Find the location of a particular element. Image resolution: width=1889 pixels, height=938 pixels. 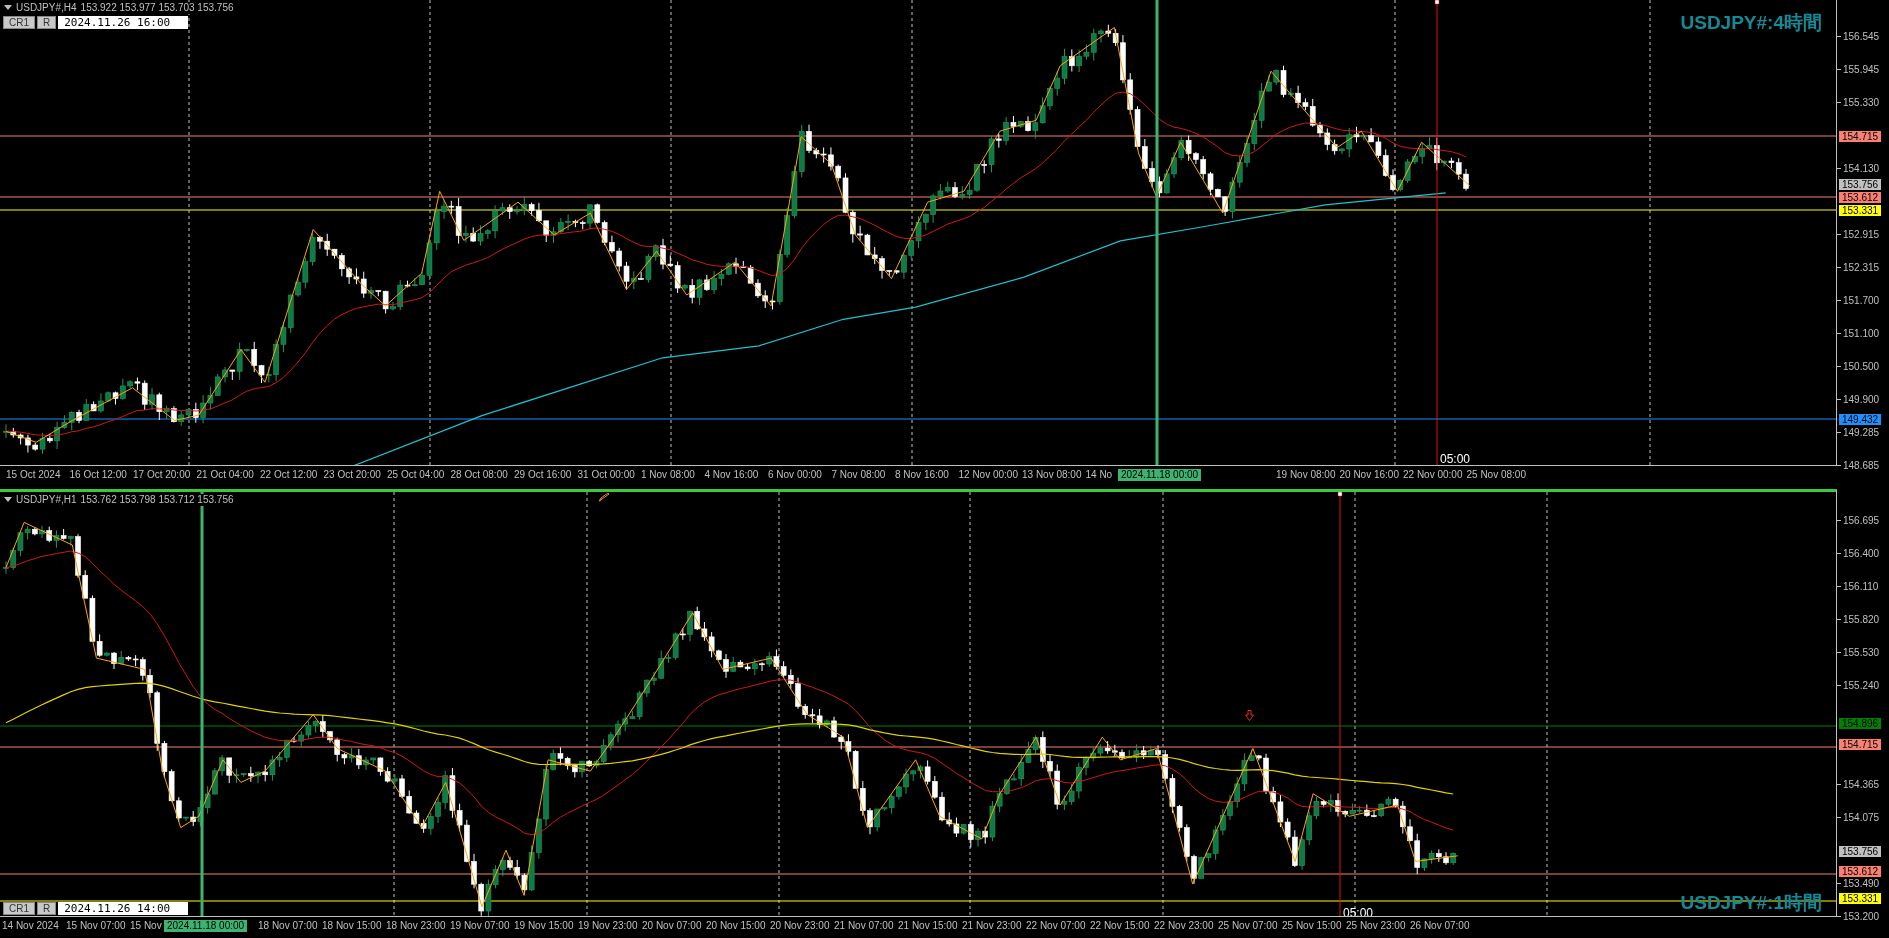

time-axis-label: 22 Nov 23:00 is located at coordinates (1184, 926).